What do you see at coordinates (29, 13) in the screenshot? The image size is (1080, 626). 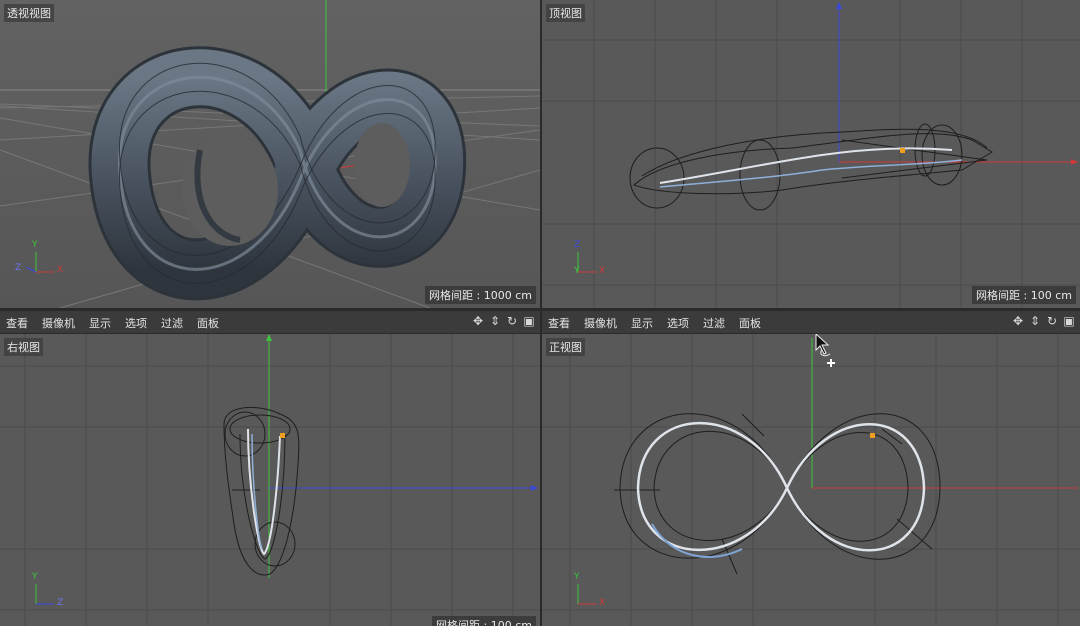 I see `viewport-title: 透视视图` at bounding box center [29, 13].